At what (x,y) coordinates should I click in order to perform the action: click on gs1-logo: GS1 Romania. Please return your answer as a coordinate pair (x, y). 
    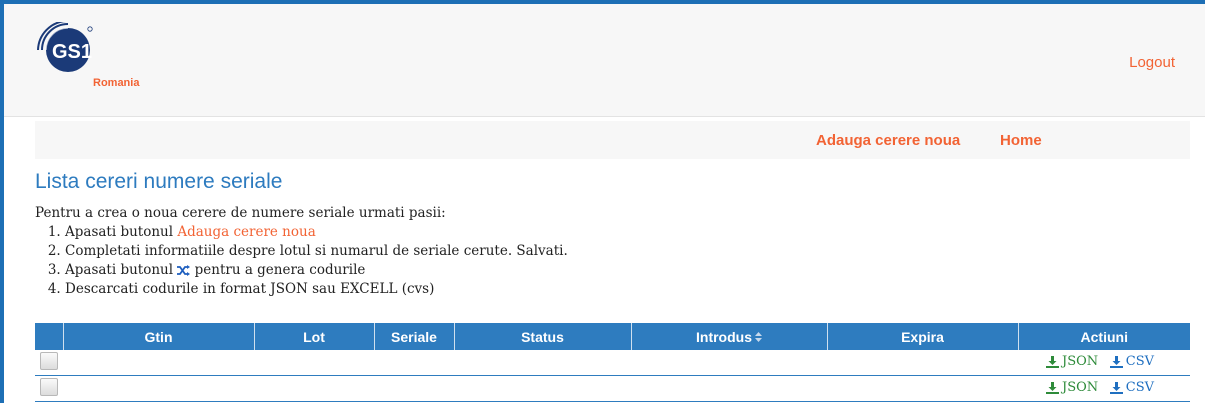
    Looking at the image, I should click on (88, 55).